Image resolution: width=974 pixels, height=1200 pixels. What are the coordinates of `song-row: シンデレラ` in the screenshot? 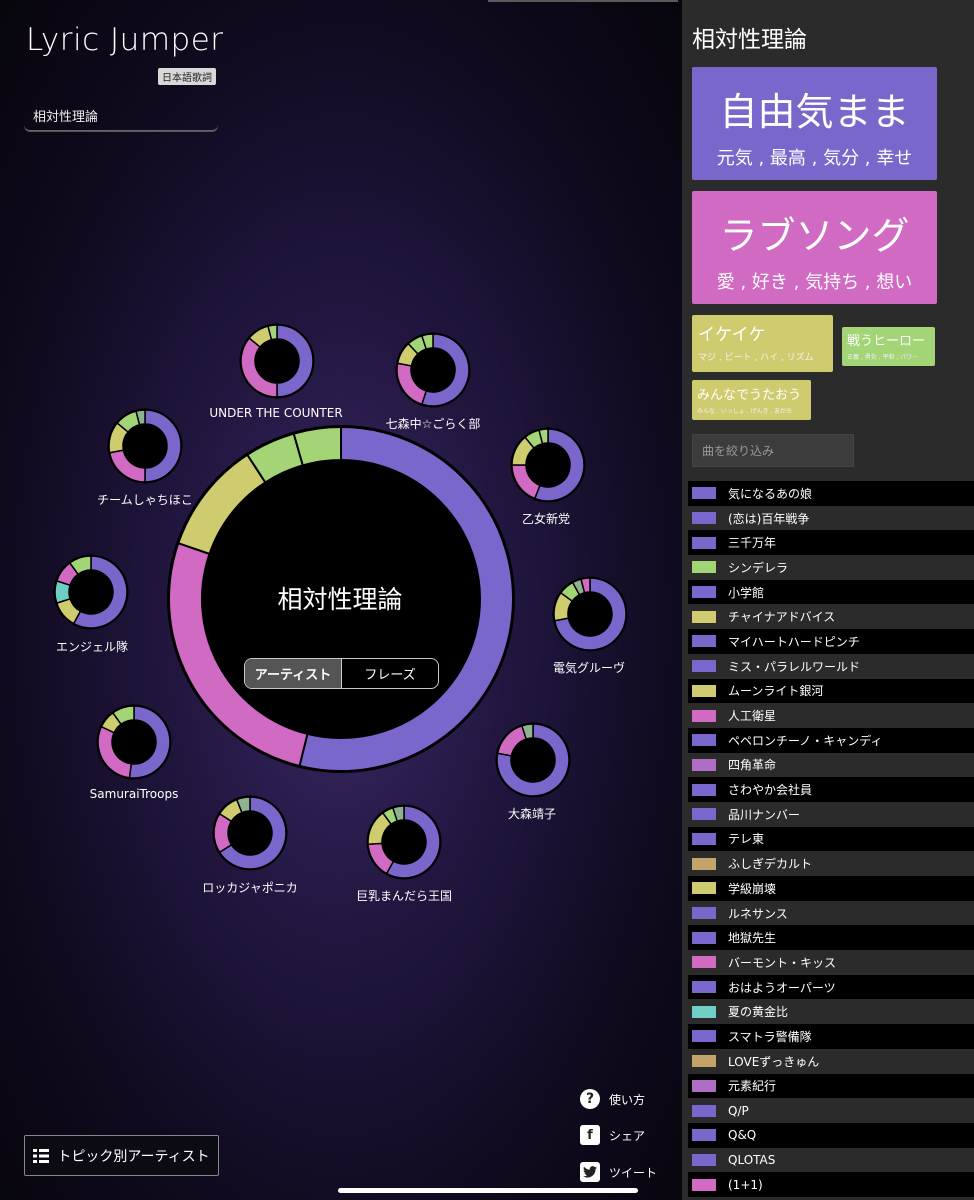 It's located at (831, 567).